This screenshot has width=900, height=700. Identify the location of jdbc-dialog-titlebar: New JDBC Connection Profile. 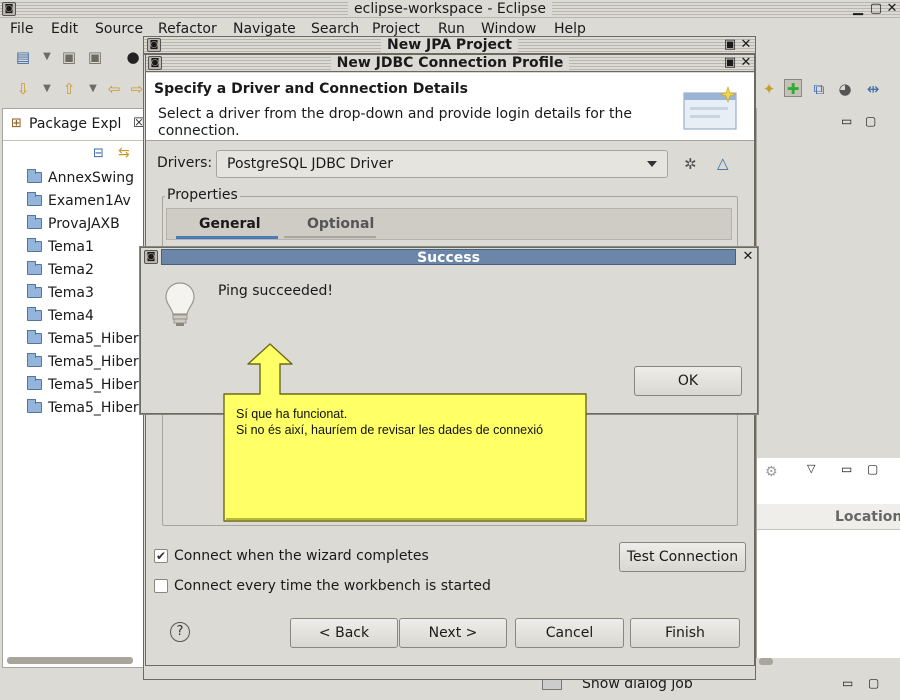
(450, 63).